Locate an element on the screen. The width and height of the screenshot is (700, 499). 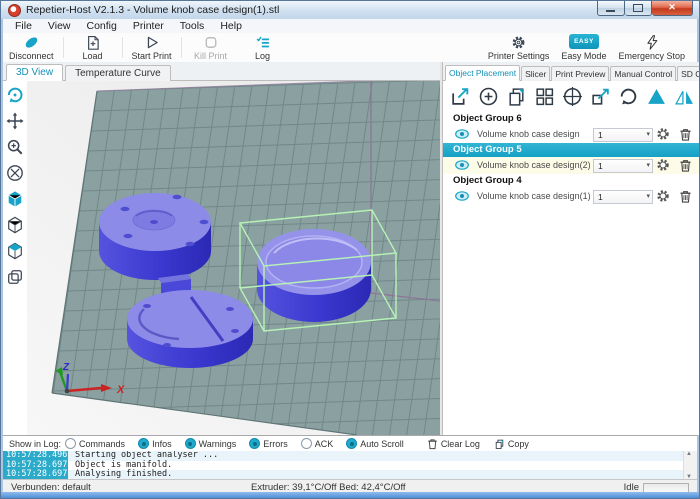
menu-help: Help is located at coordinates (231, 26).